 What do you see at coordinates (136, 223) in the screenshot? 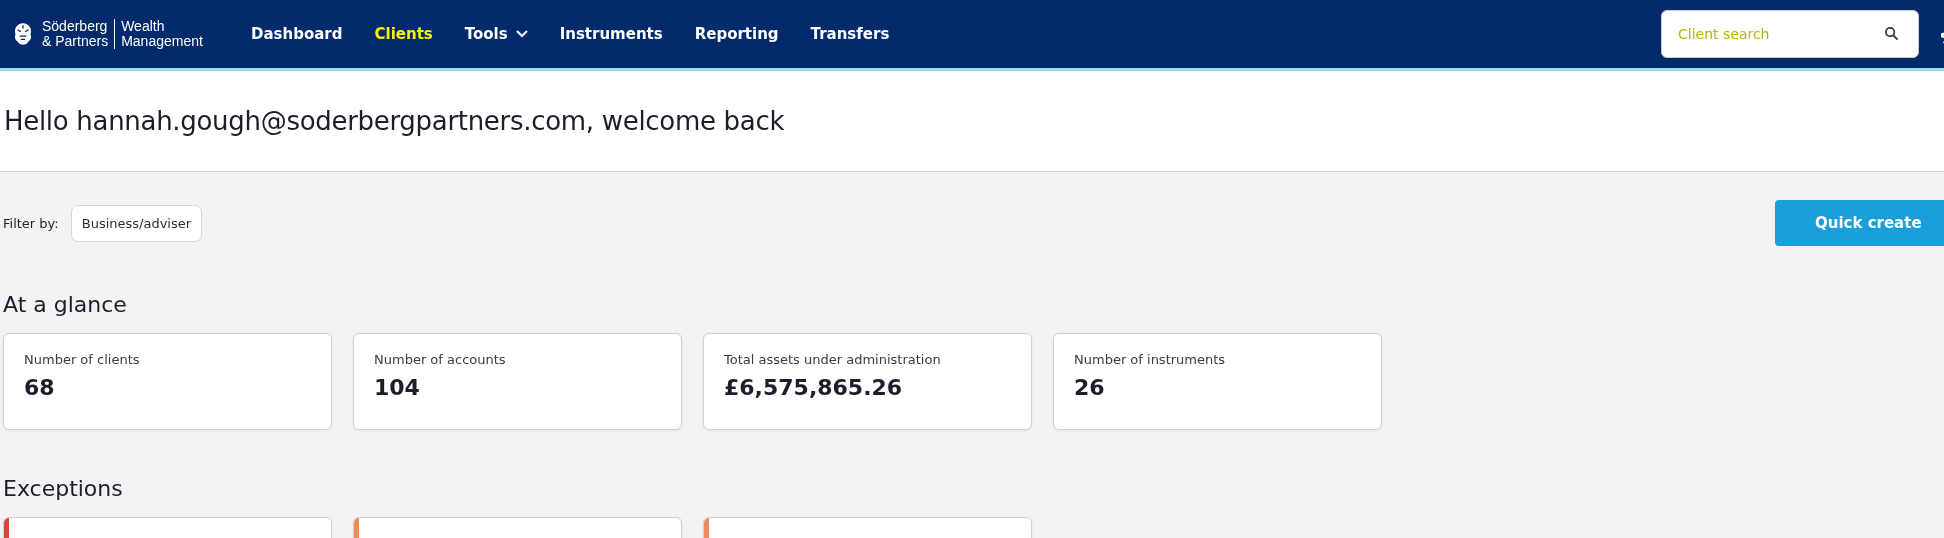
I see `filter-button: Business/adviser` at bounding box center [136, 223].